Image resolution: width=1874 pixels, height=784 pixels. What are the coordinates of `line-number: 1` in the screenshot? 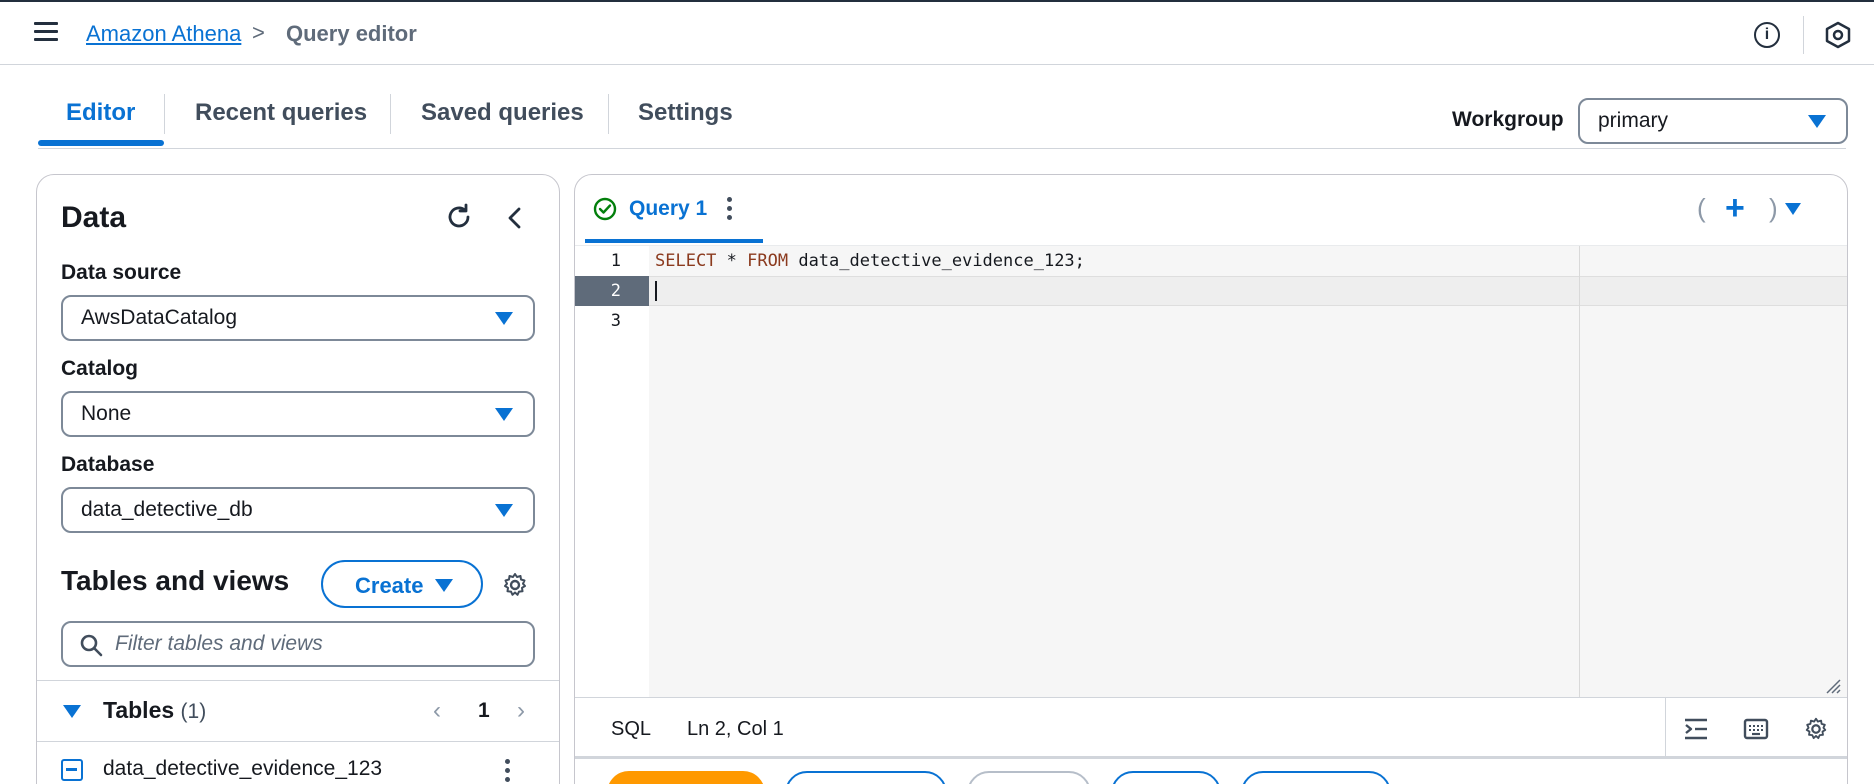 It's located at (615, 261).